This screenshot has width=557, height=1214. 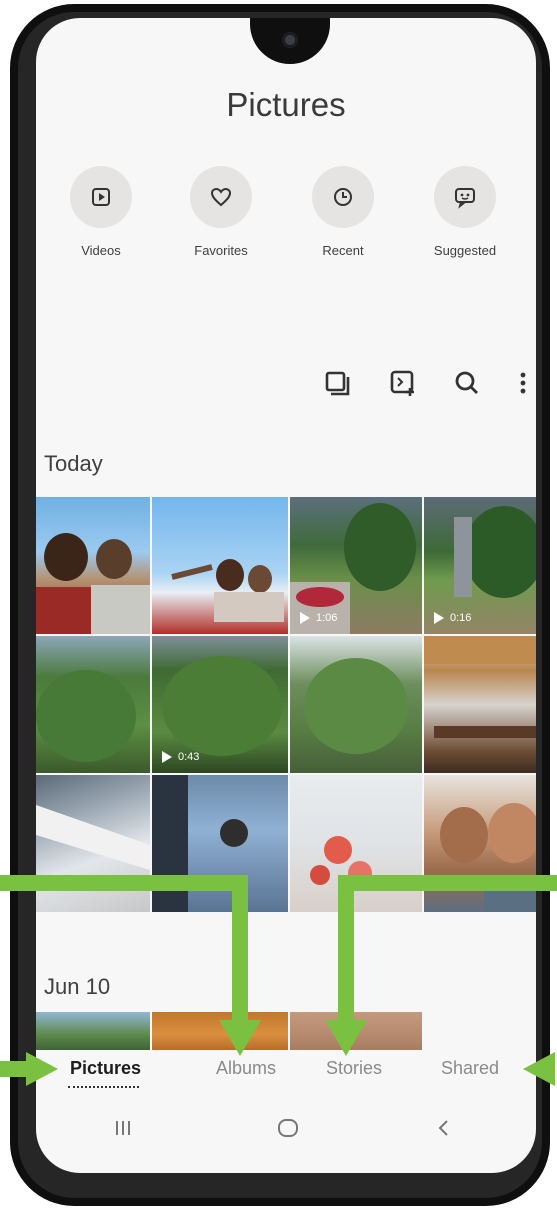 I want to click on quick-recent: Recent, so click(x=343, y=212).